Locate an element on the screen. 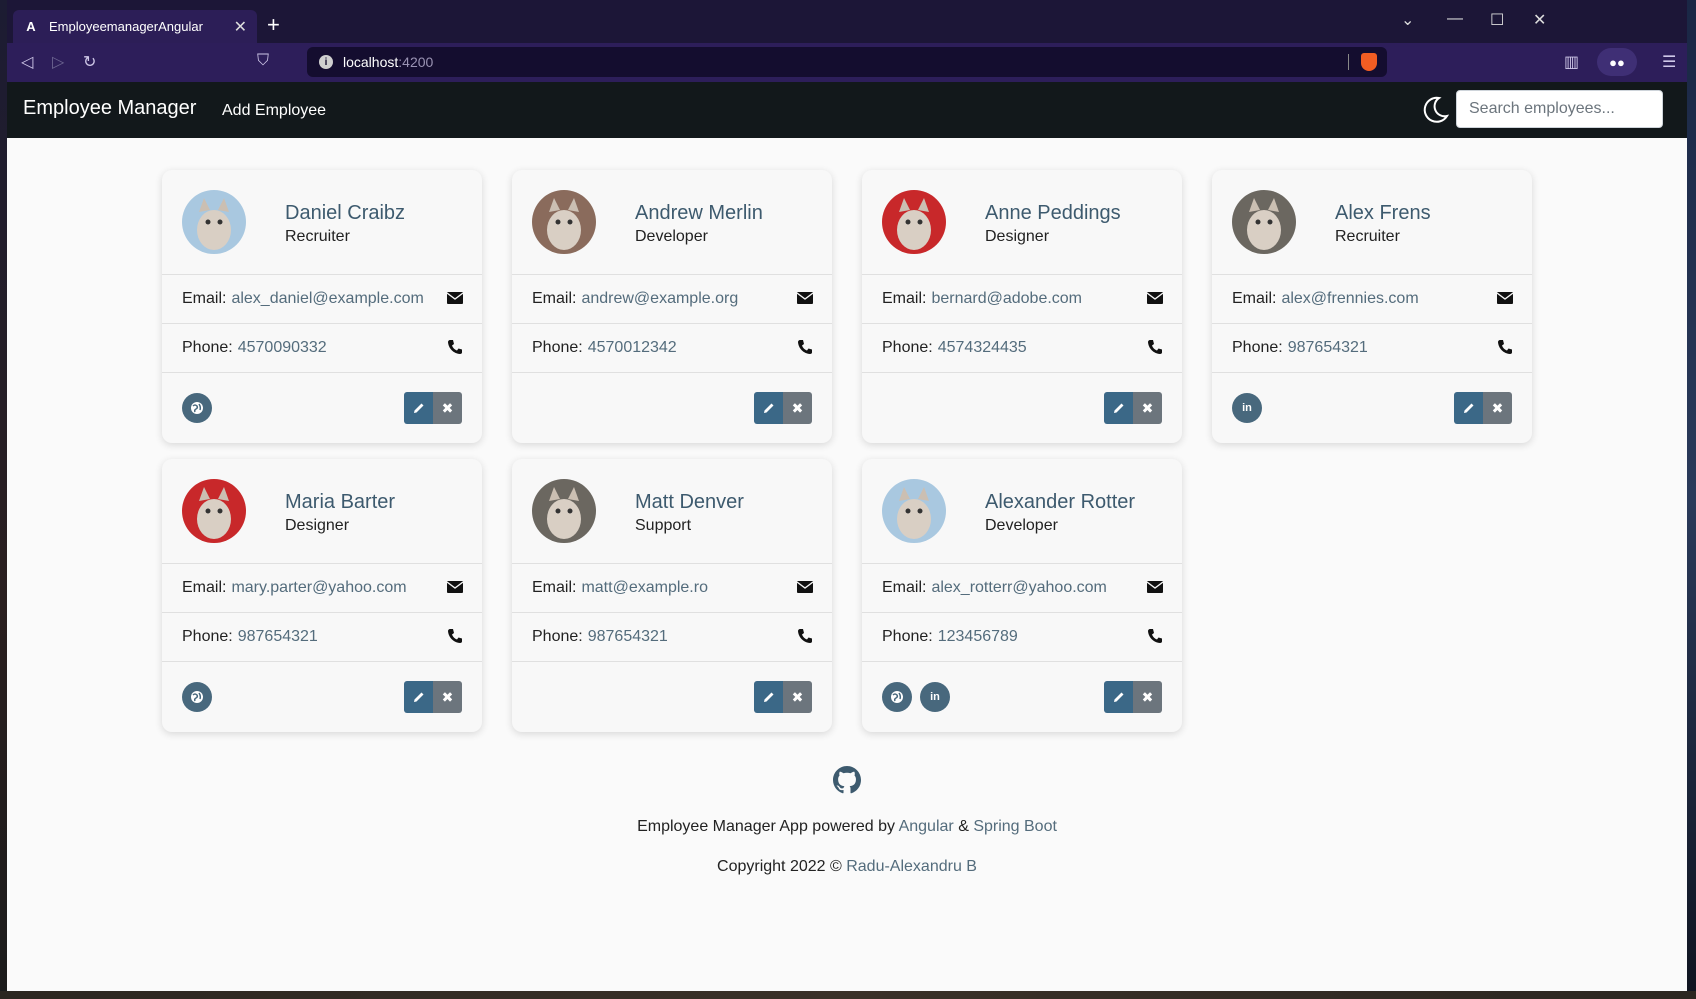 The height and width of the screenshot is (999, 1696). email-value: alex@frennies.com is located at coordinates (1349, 299).